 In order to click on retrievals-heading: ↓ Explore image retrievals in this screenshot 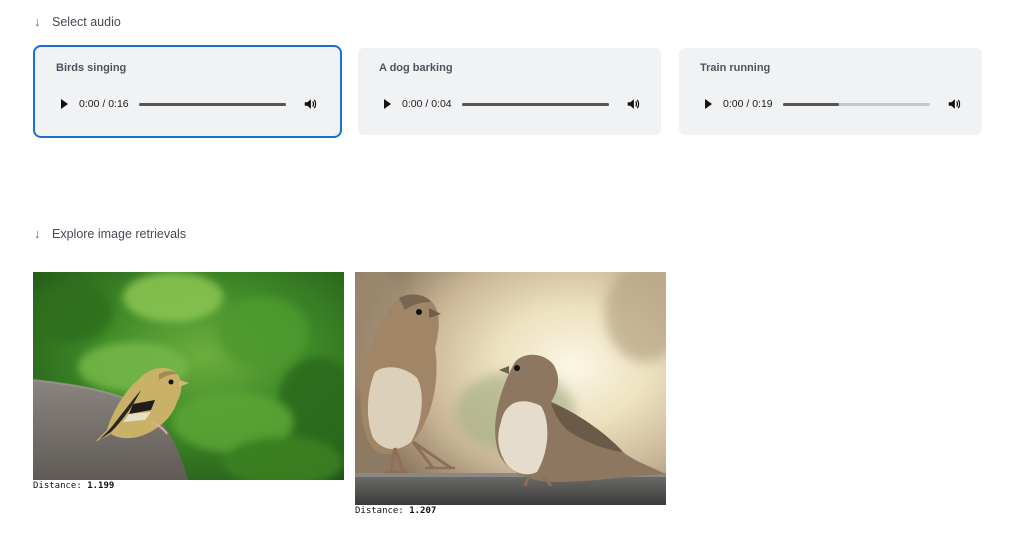, I will do `click(110, 233)`.